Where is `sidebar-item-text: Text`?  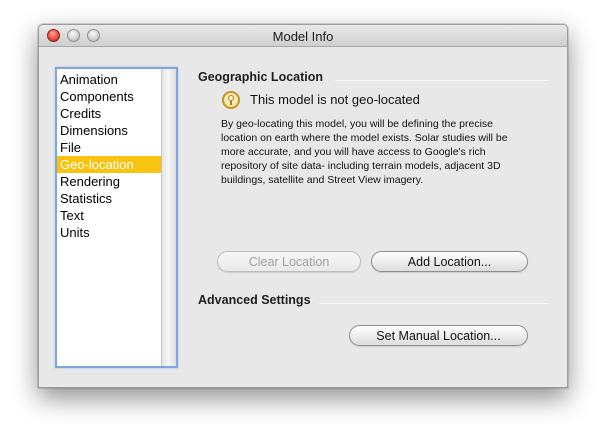 sidebar-item-text: Text is located at coordinates (110, 215).